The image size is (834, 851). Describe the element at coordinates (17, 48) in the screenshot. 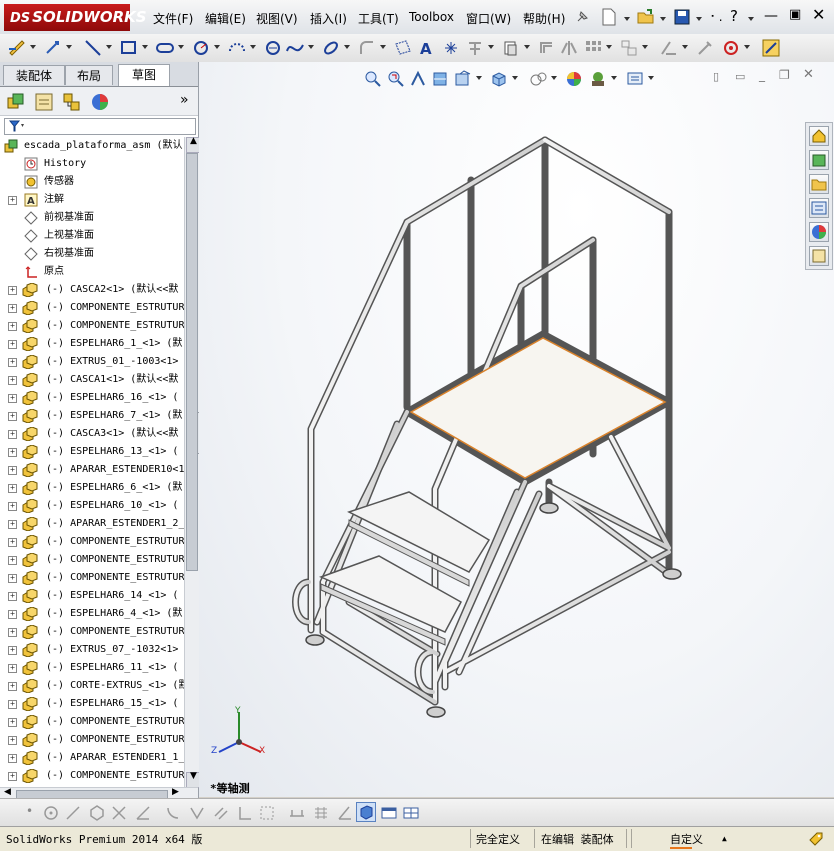

I see `sketch-icon` at that location.